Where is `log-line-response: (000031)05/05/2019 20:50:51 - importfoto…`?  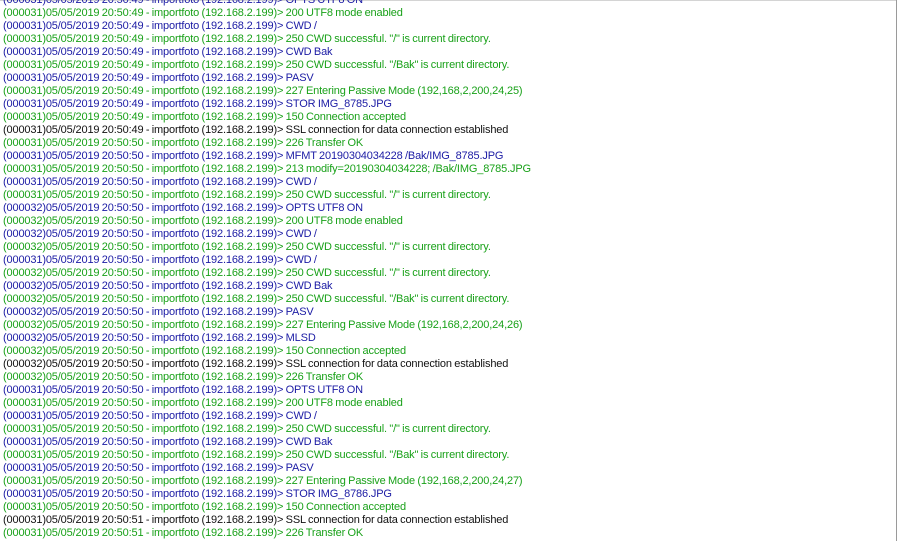 log-line-response: (000031)05/05/2019 20:50:51 - importfoto… is located at coordinates (267, 533).